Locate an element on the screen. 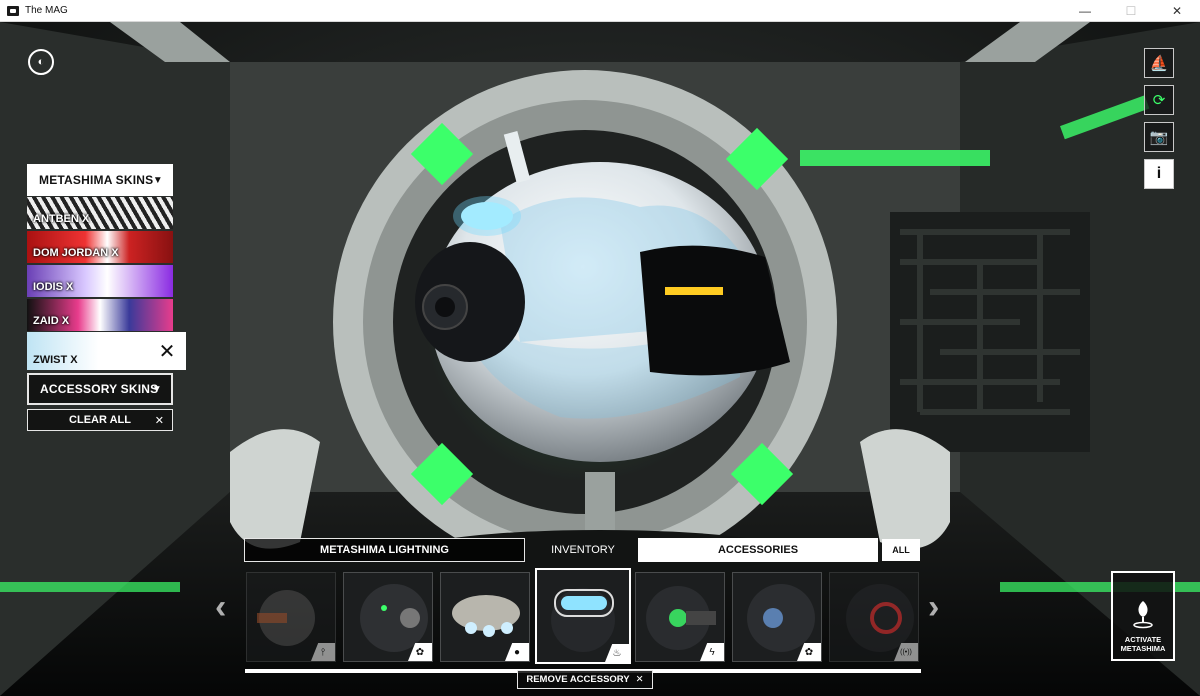  metashima-lightning-tab: METASHIMA LIGHTNING is located at coordinates (384, 550).